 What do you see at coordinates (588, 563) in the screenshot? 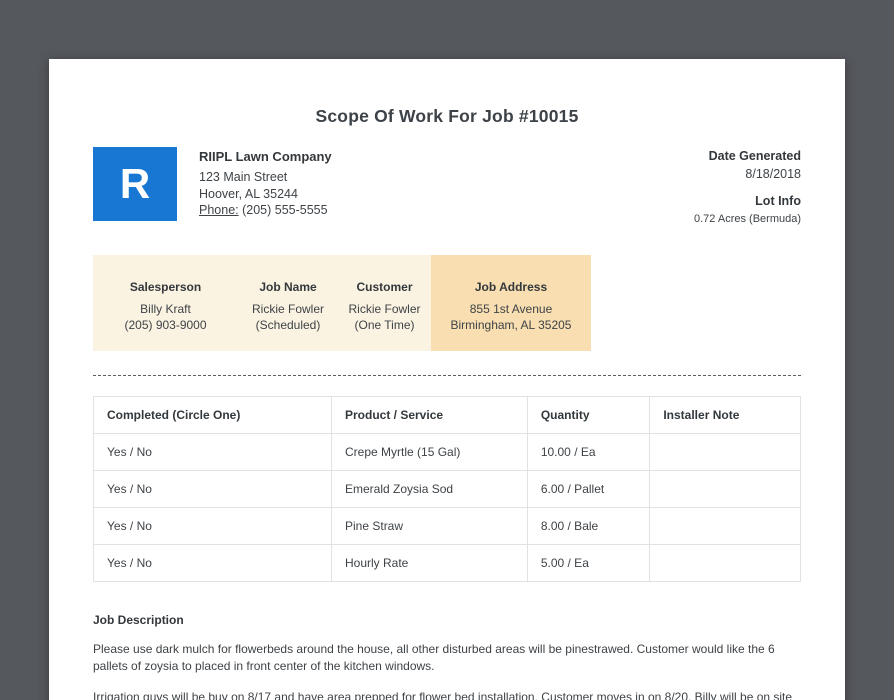
I see `cell-quantity: 5.00 / Ea` at bounding box center [588, 563].